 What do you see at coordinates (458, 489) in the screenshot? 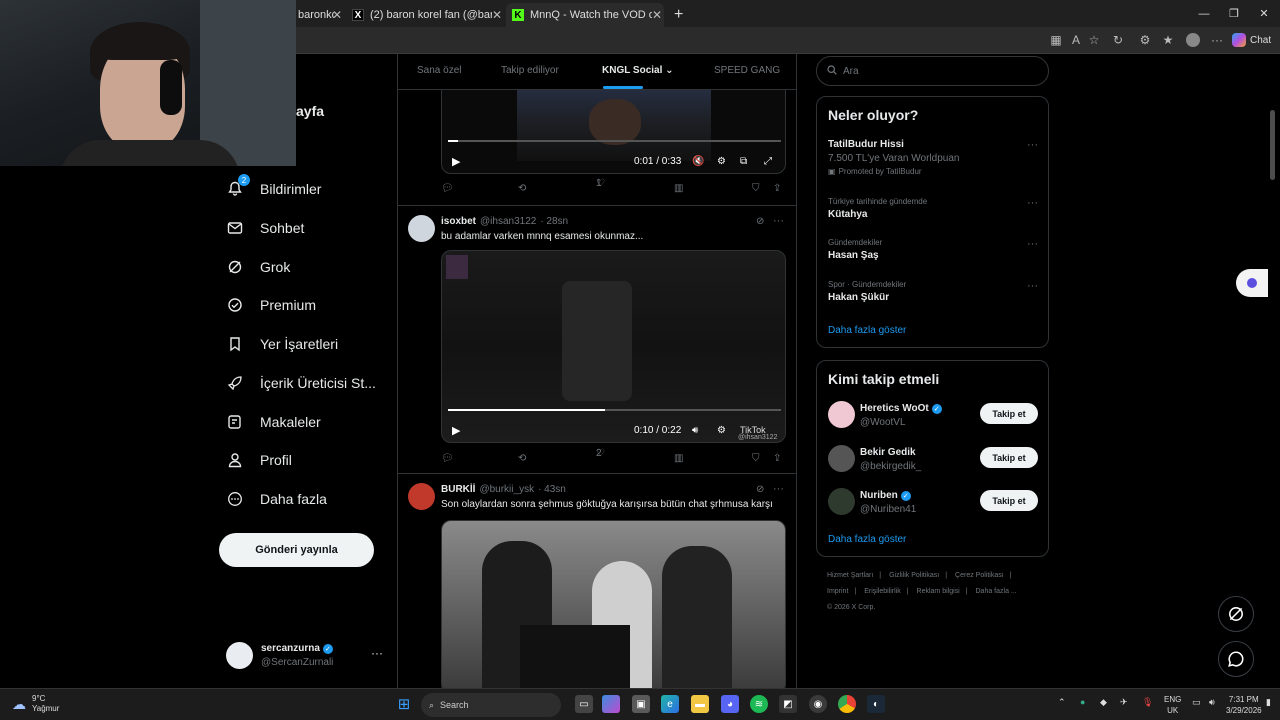
I see `post-author: BURKİİ` at bounding box center [458, 489].